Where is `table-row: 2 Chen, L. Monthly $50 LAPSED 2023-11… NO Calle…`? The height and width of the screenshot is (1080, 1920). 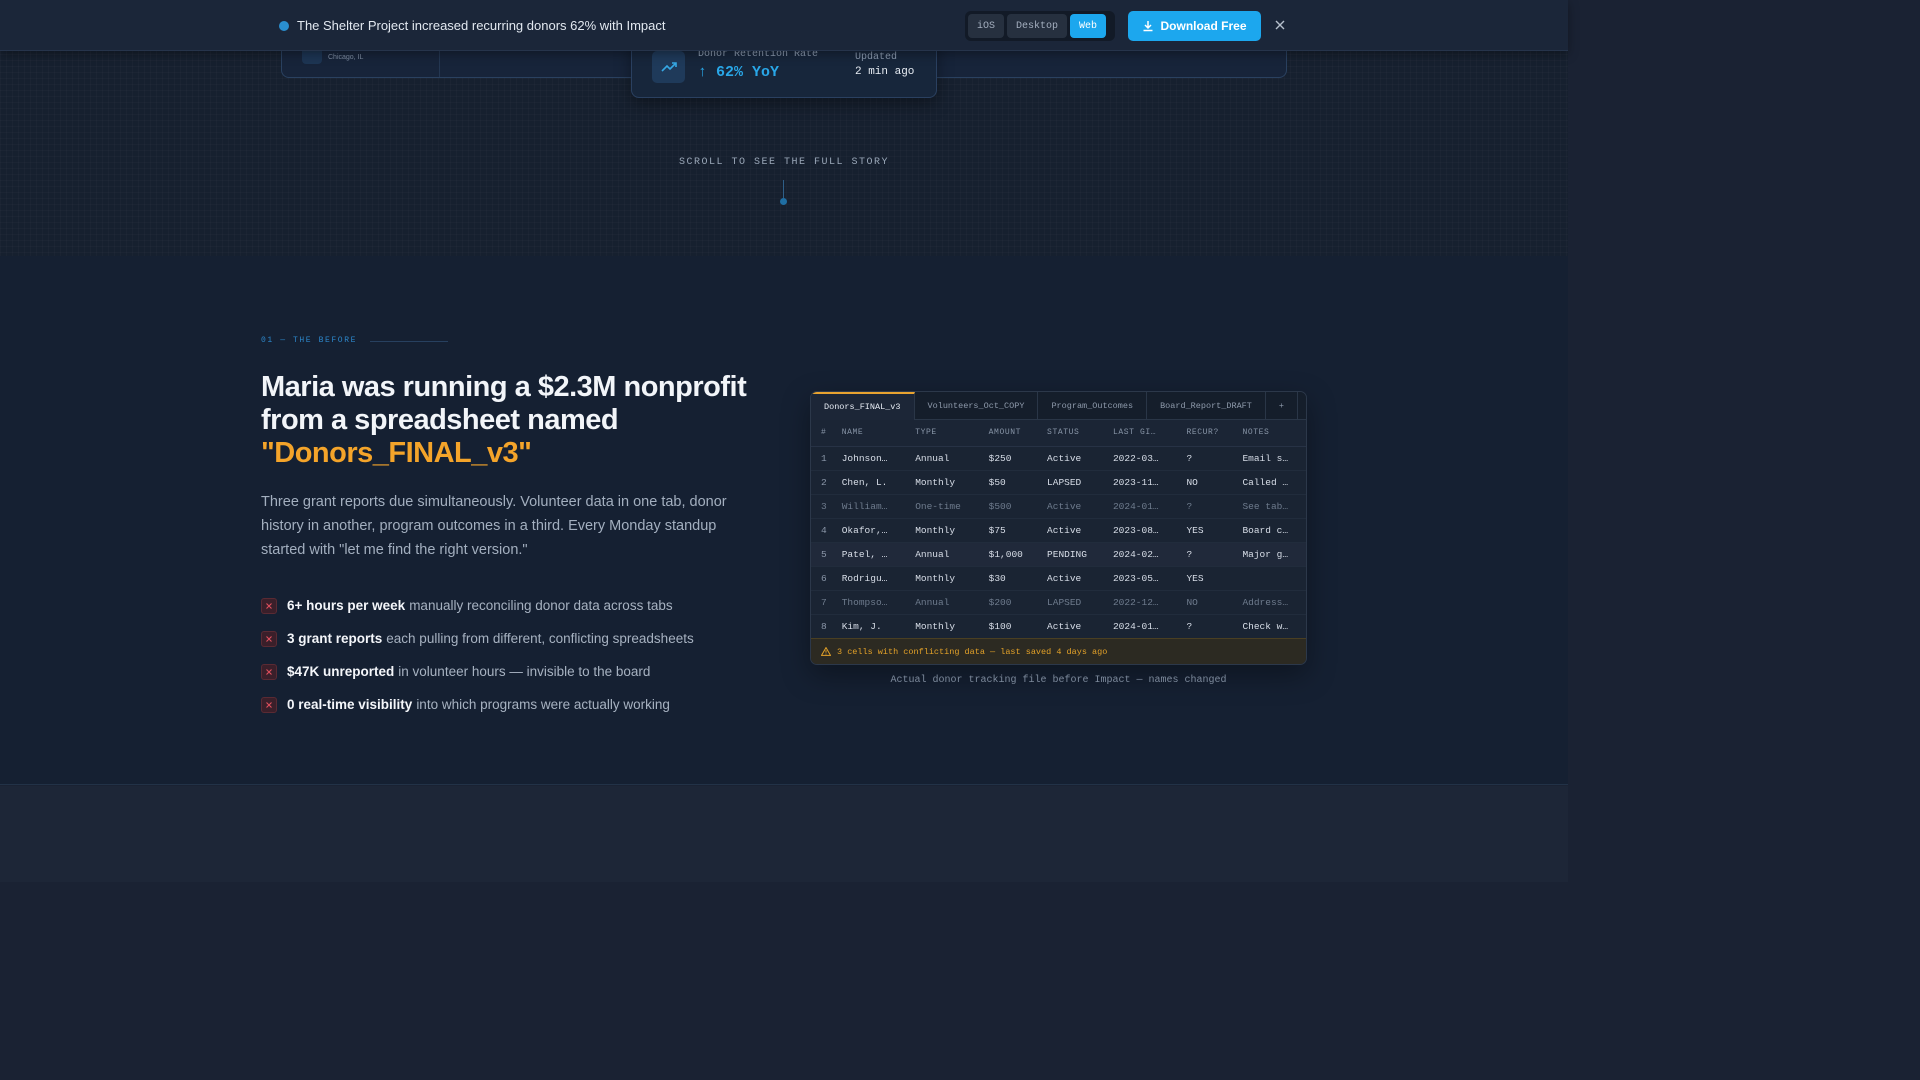 table-row: 2 Chen, L. Monthly $50 LAPSED 2023-11… NO Calle… is located at coordinates (1058, 482).